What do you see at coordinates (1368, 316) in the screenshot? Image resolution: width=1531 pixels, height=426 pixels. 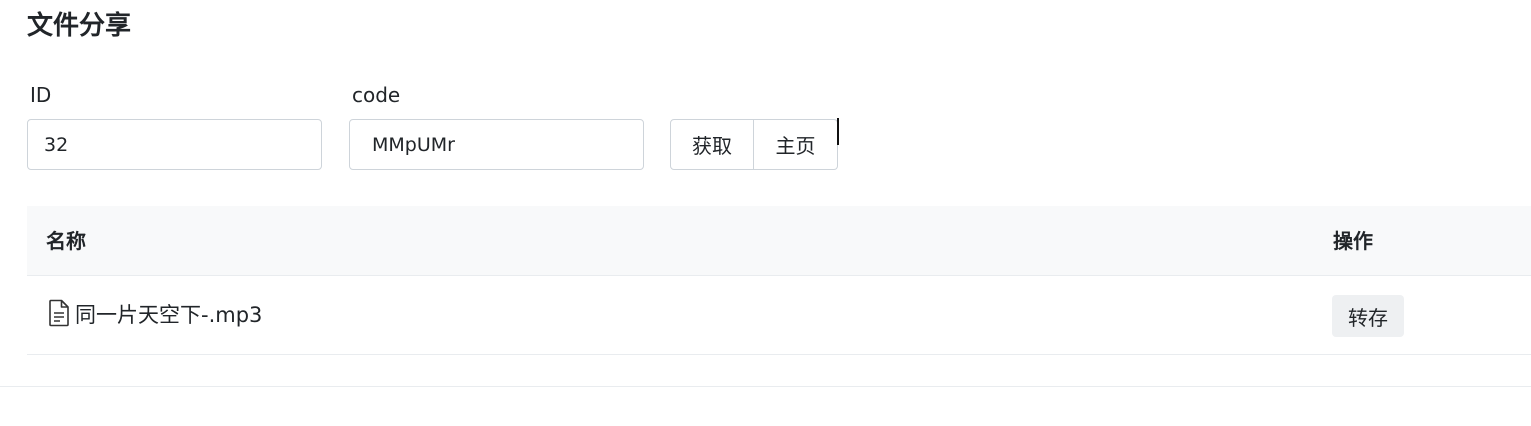 I see `save-to-drive-button: 转存` at bounding box center [1368, 316].